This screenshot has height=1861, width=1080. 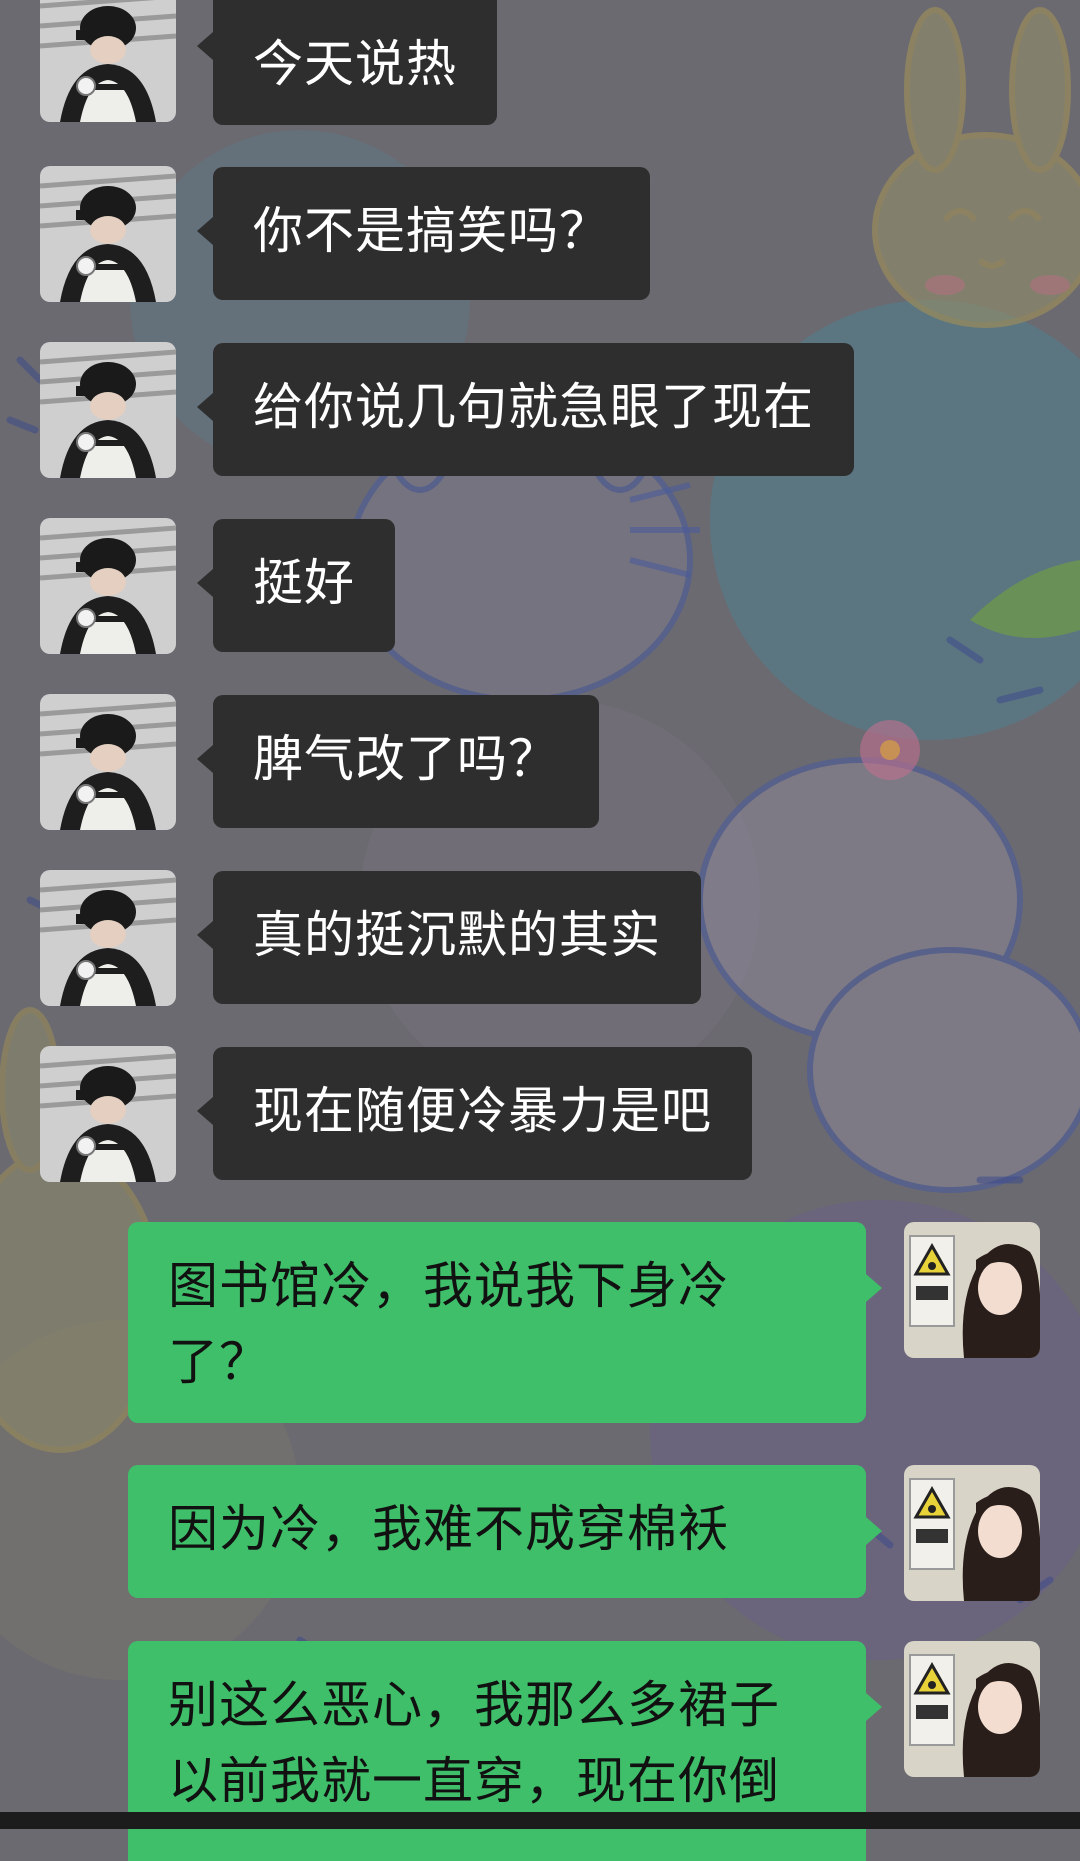 What do you see at coordinates (448, 1529) in the screenshot?
I see `message-text: 因为冷，我难不成穿棉袄` at bounding box center [448, 1529].